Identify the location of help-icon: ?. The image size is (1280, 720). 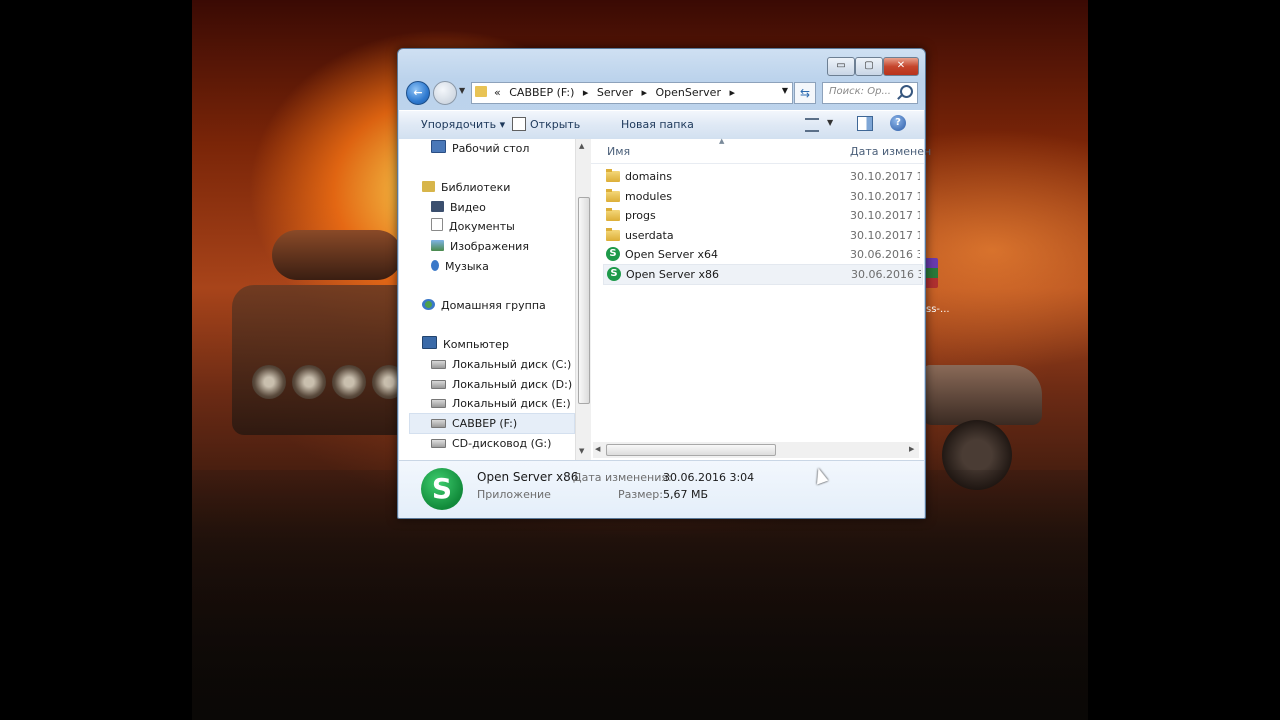
(898, 123).